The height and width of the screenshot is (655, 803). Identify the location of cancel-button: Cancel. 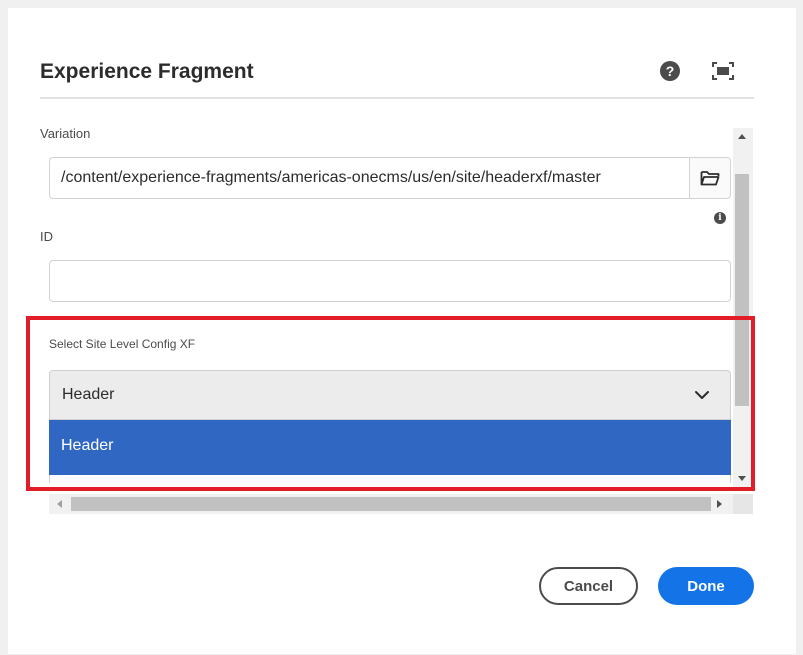
(588, 586).